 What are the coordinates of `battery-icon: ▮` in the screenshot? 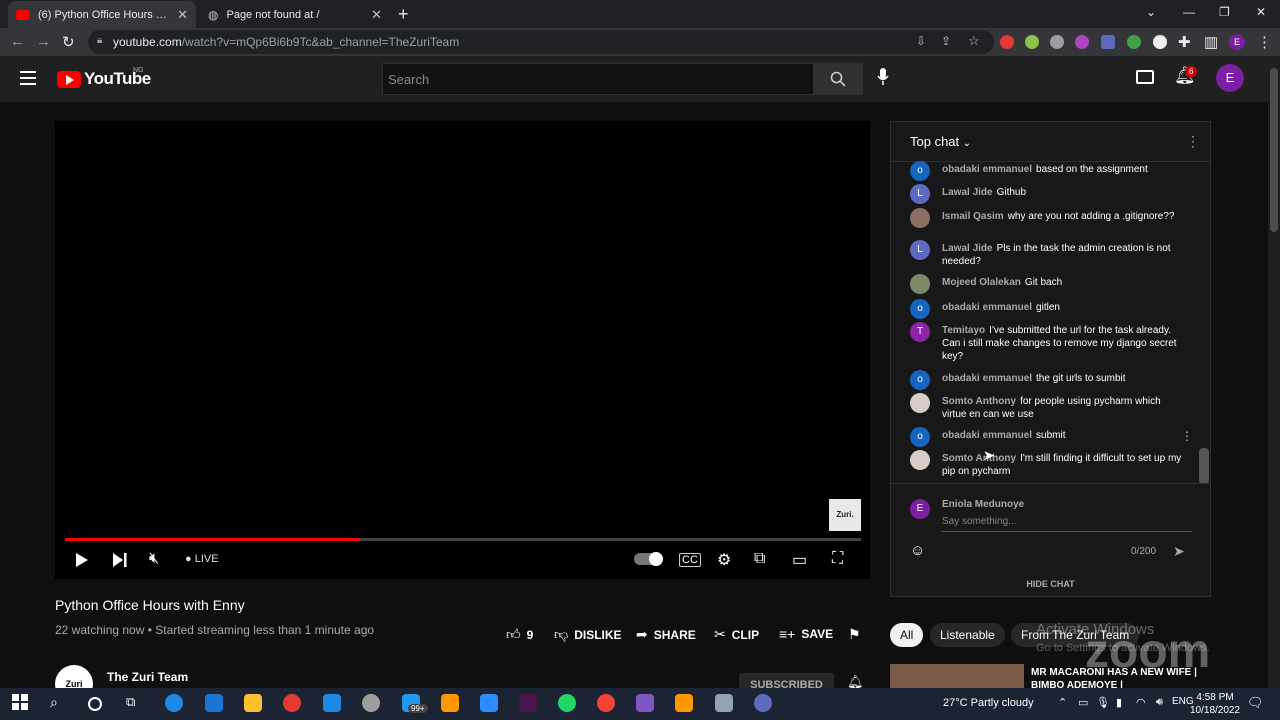 It's located at (1119, 702).